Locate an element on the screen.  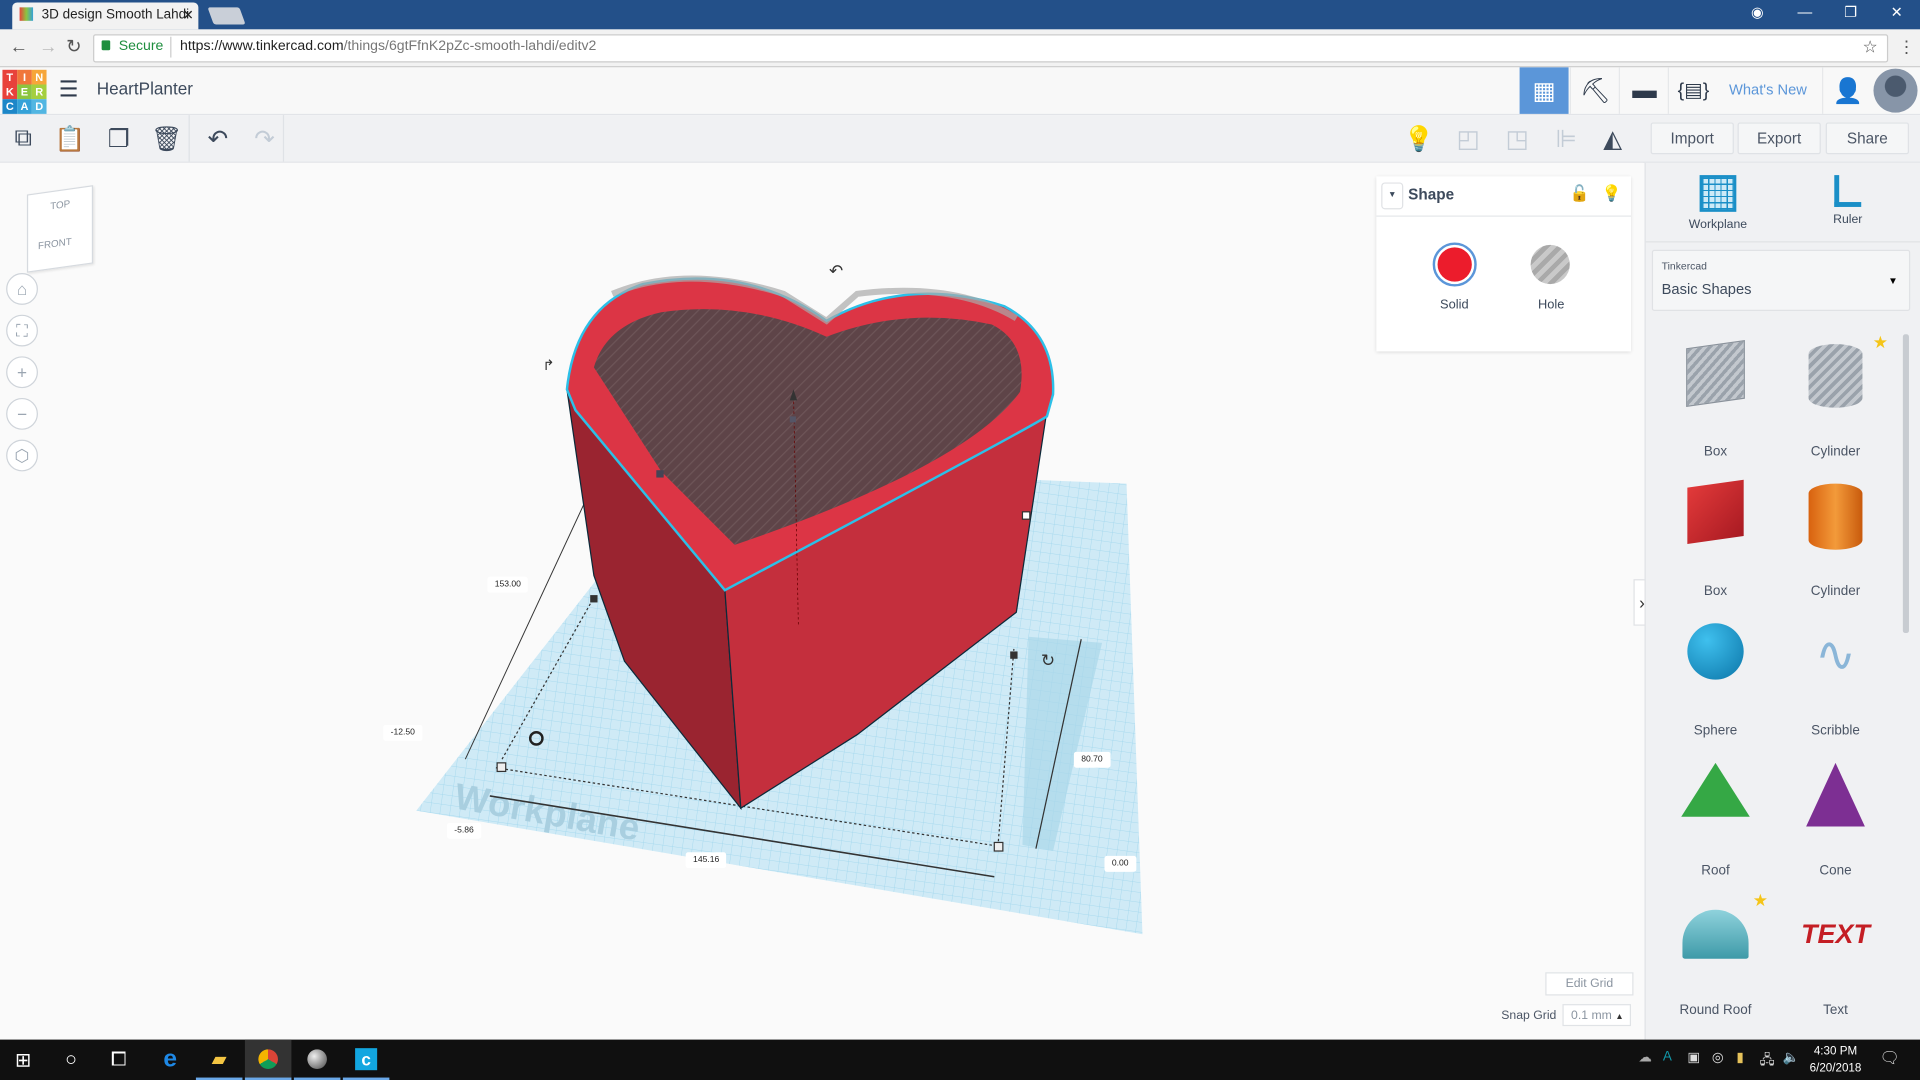
collapse-panel-button: ▼ is located at coordinates (1392, 196).